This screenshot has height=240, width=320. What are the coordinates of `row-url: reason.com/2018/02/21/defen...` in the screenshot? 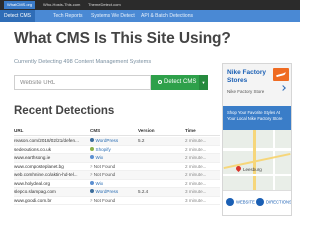 It's located at (46, 141).